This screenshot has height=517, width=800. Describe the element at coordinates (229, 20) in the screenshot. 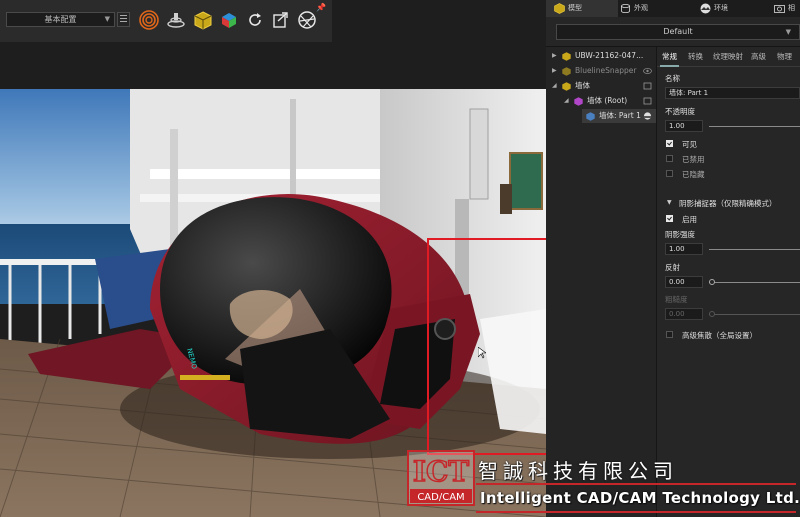

I see `color-cube-icon` at that location.